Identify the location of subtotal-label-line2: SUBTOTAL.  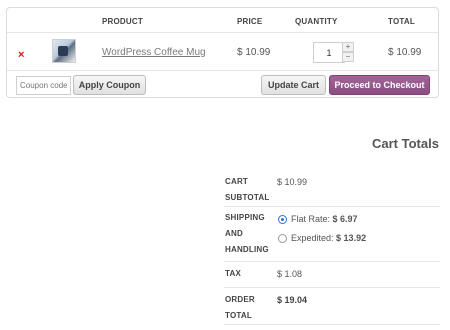
(247, 197).